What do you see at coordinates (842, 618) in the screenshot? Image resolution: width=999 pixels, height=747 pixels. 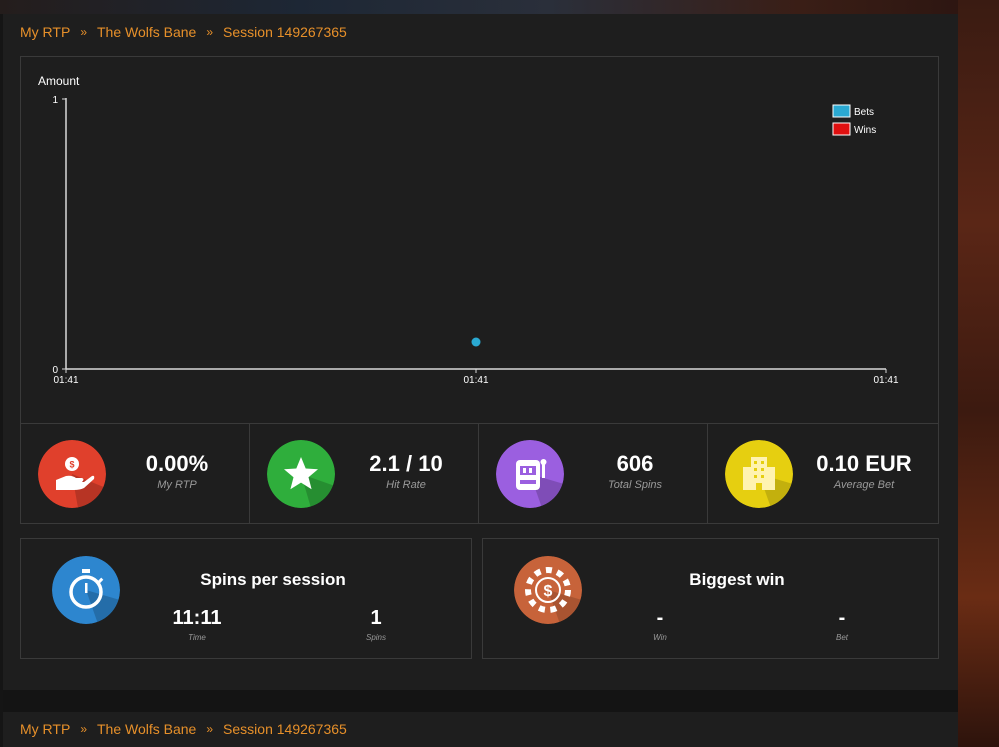 I see `biggest-bet-value: -` at bounding box center [842, 618].